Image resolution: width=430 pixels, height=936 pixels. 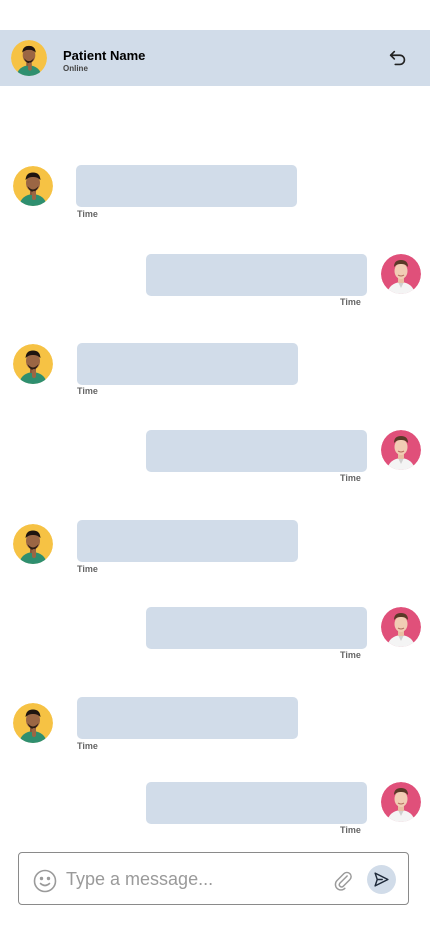 What do you see at coordinates (398, 58) in the screenshot?
I see `undo-arrow-icon` at bounding box center [398, 58].